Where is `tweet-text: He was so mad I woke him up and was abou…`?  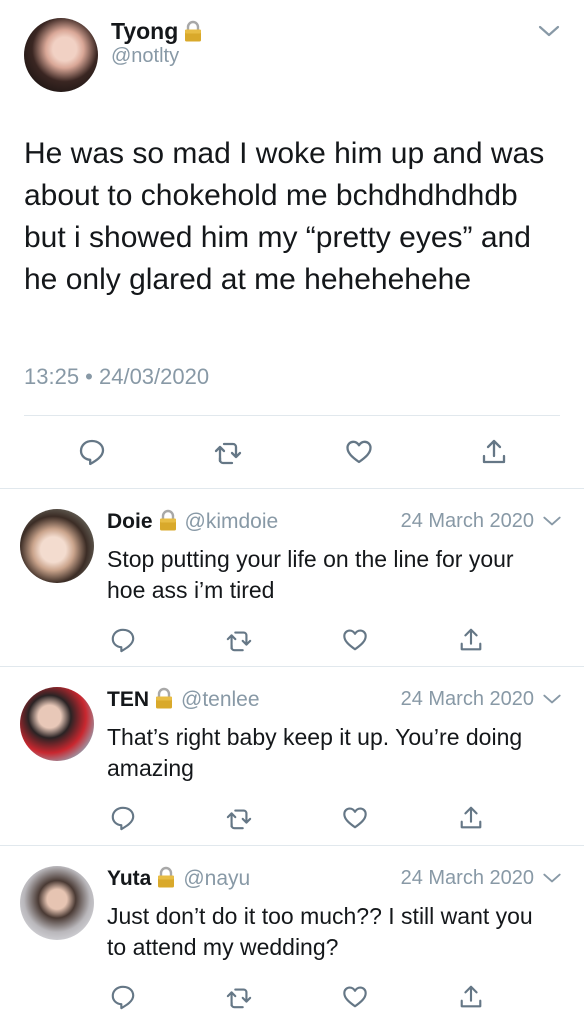 tweet-text: He was so mad I woke him up and was abou… is located at coordinates (284, 216).